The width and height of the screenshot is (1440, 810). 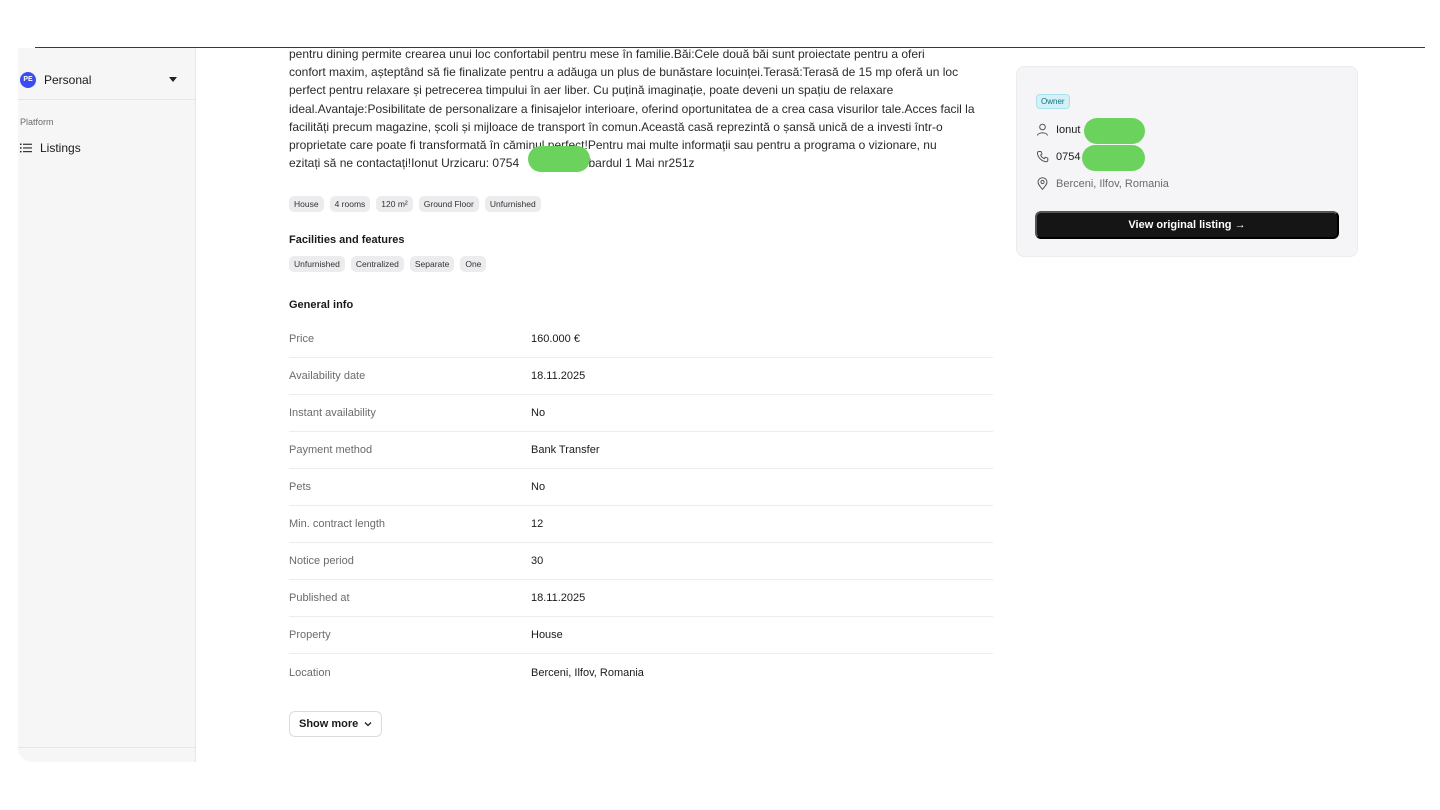 I want to click on info-key: Min. contract length, so click(x=337, y=524).